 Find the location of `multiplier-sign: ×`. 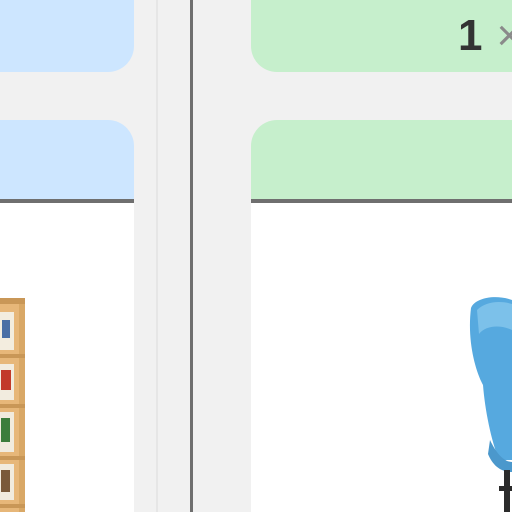

multiplier-sign: × is located at coordinates (504, 35).